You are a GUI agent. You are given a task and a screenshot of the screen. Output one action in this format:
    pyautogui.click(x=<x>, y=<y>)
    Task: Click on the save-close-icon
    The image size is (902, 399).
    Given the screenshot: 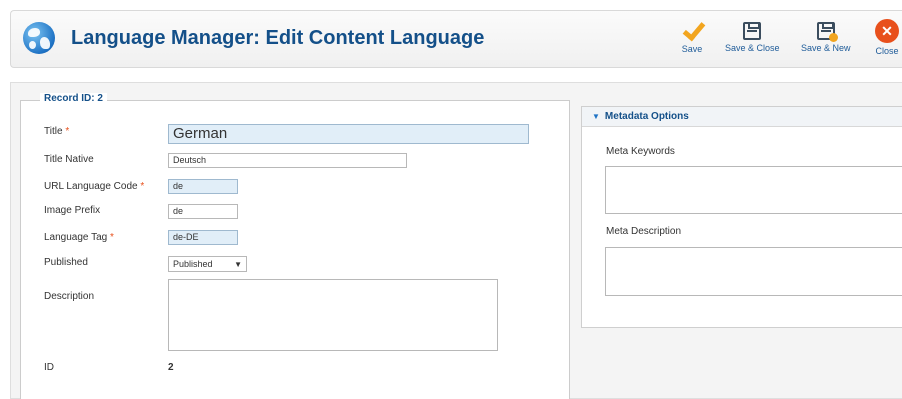 What is the action you would take?
    pyautogui.click(x=752, y=31)
    